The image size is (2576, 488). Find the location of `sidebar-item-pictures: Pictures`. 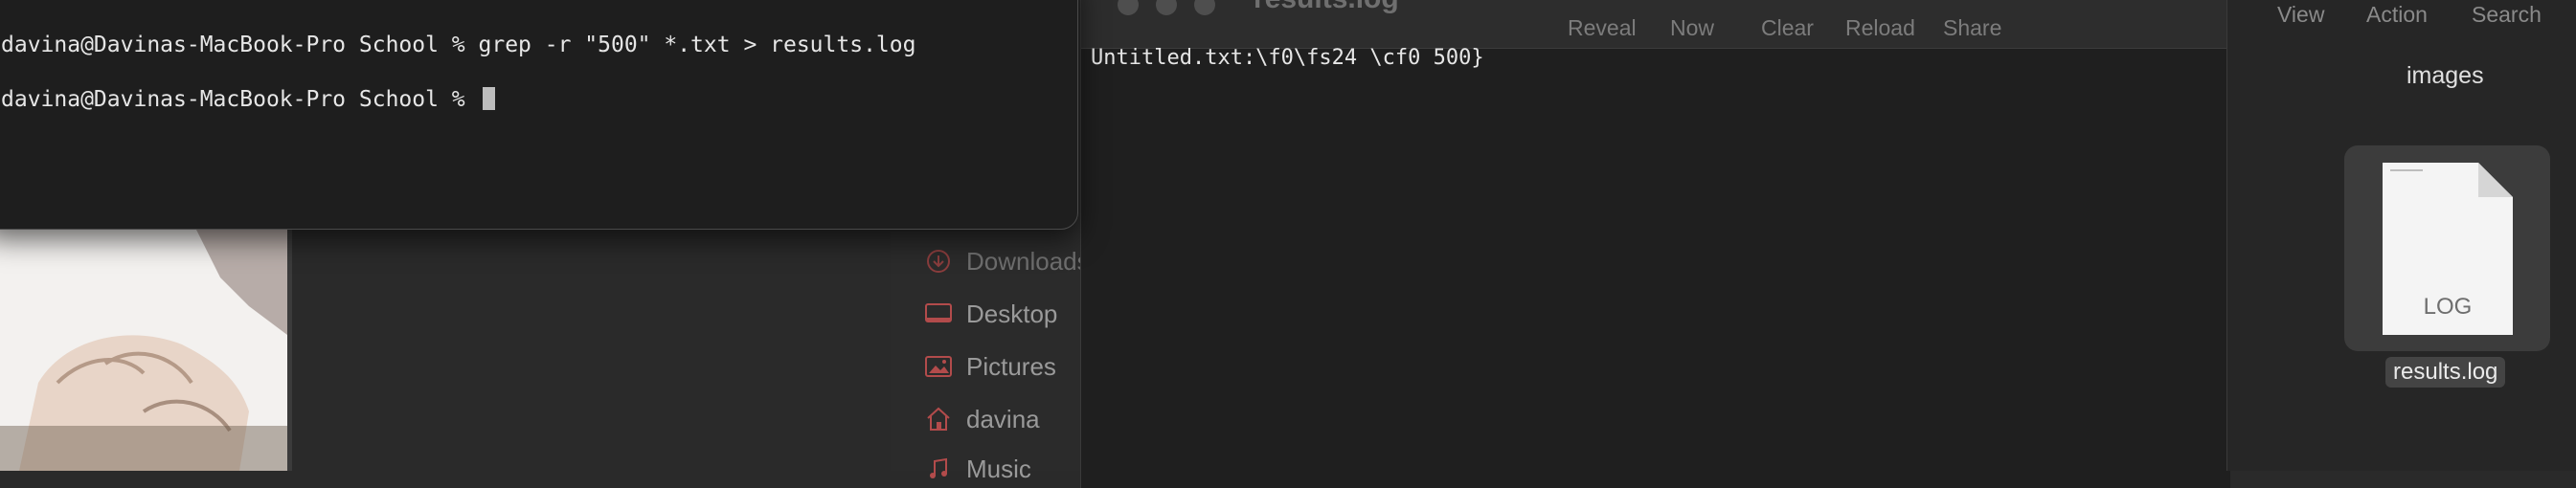

sidebar-item-pictures: Pictures is located at coordinates (990, 367).